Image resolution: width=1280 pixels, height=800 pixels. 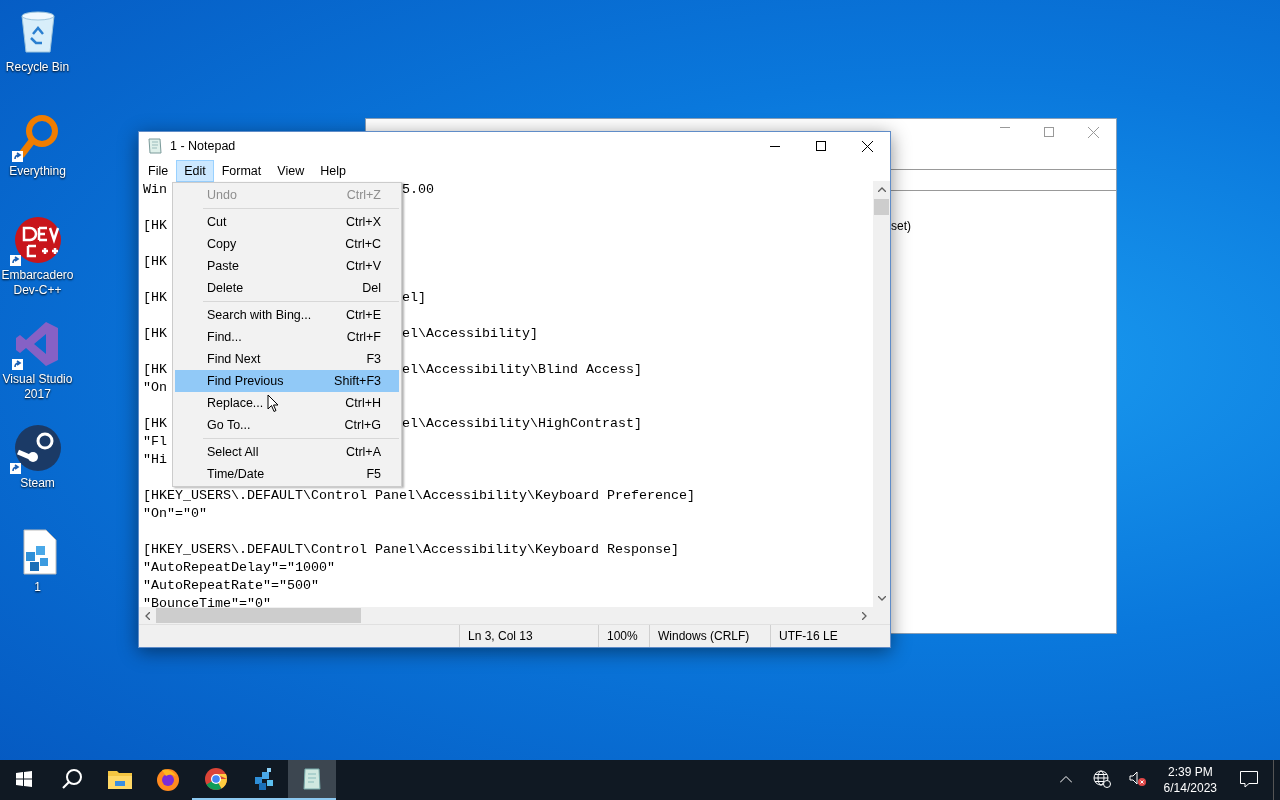 What do you see at coordinates (287, 222) in the screenshot?
I see `menu-item: Cut Ctrl+X` at bounding box center [287, 222].